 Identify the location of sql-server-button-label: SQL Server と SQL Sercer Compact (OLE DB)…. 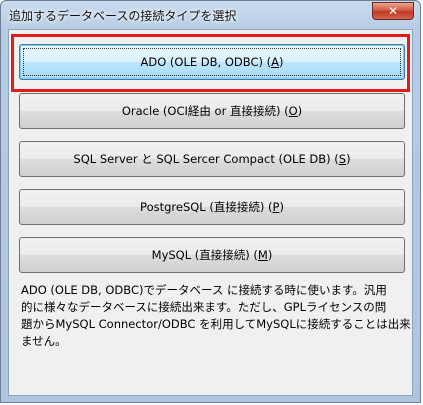
(206, 159).